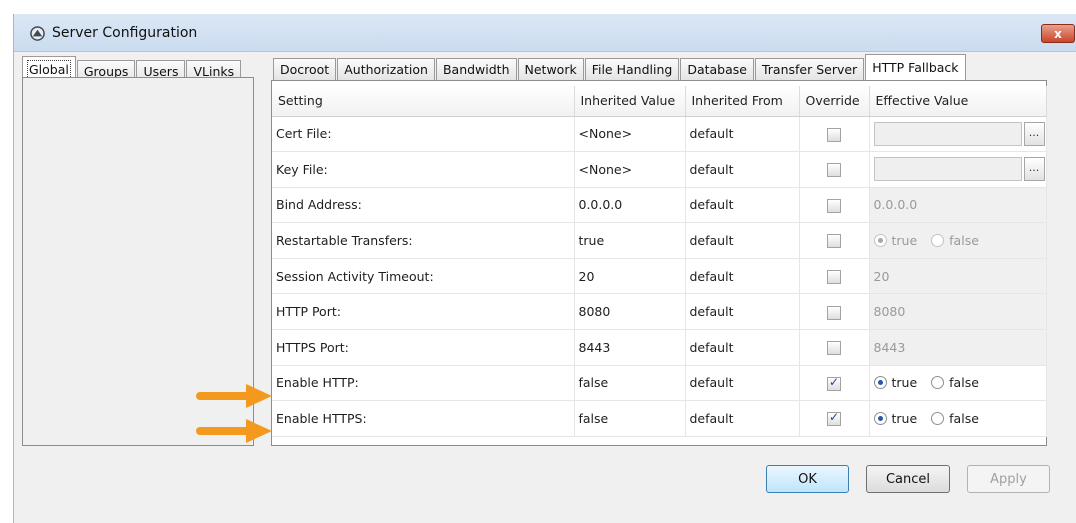 Image resolution: width=1076 pixels, height=523 pixels. Describe the element at coordinates (305, 69) in the screenshot. I see `tab-docroot: Docroot` at that location.